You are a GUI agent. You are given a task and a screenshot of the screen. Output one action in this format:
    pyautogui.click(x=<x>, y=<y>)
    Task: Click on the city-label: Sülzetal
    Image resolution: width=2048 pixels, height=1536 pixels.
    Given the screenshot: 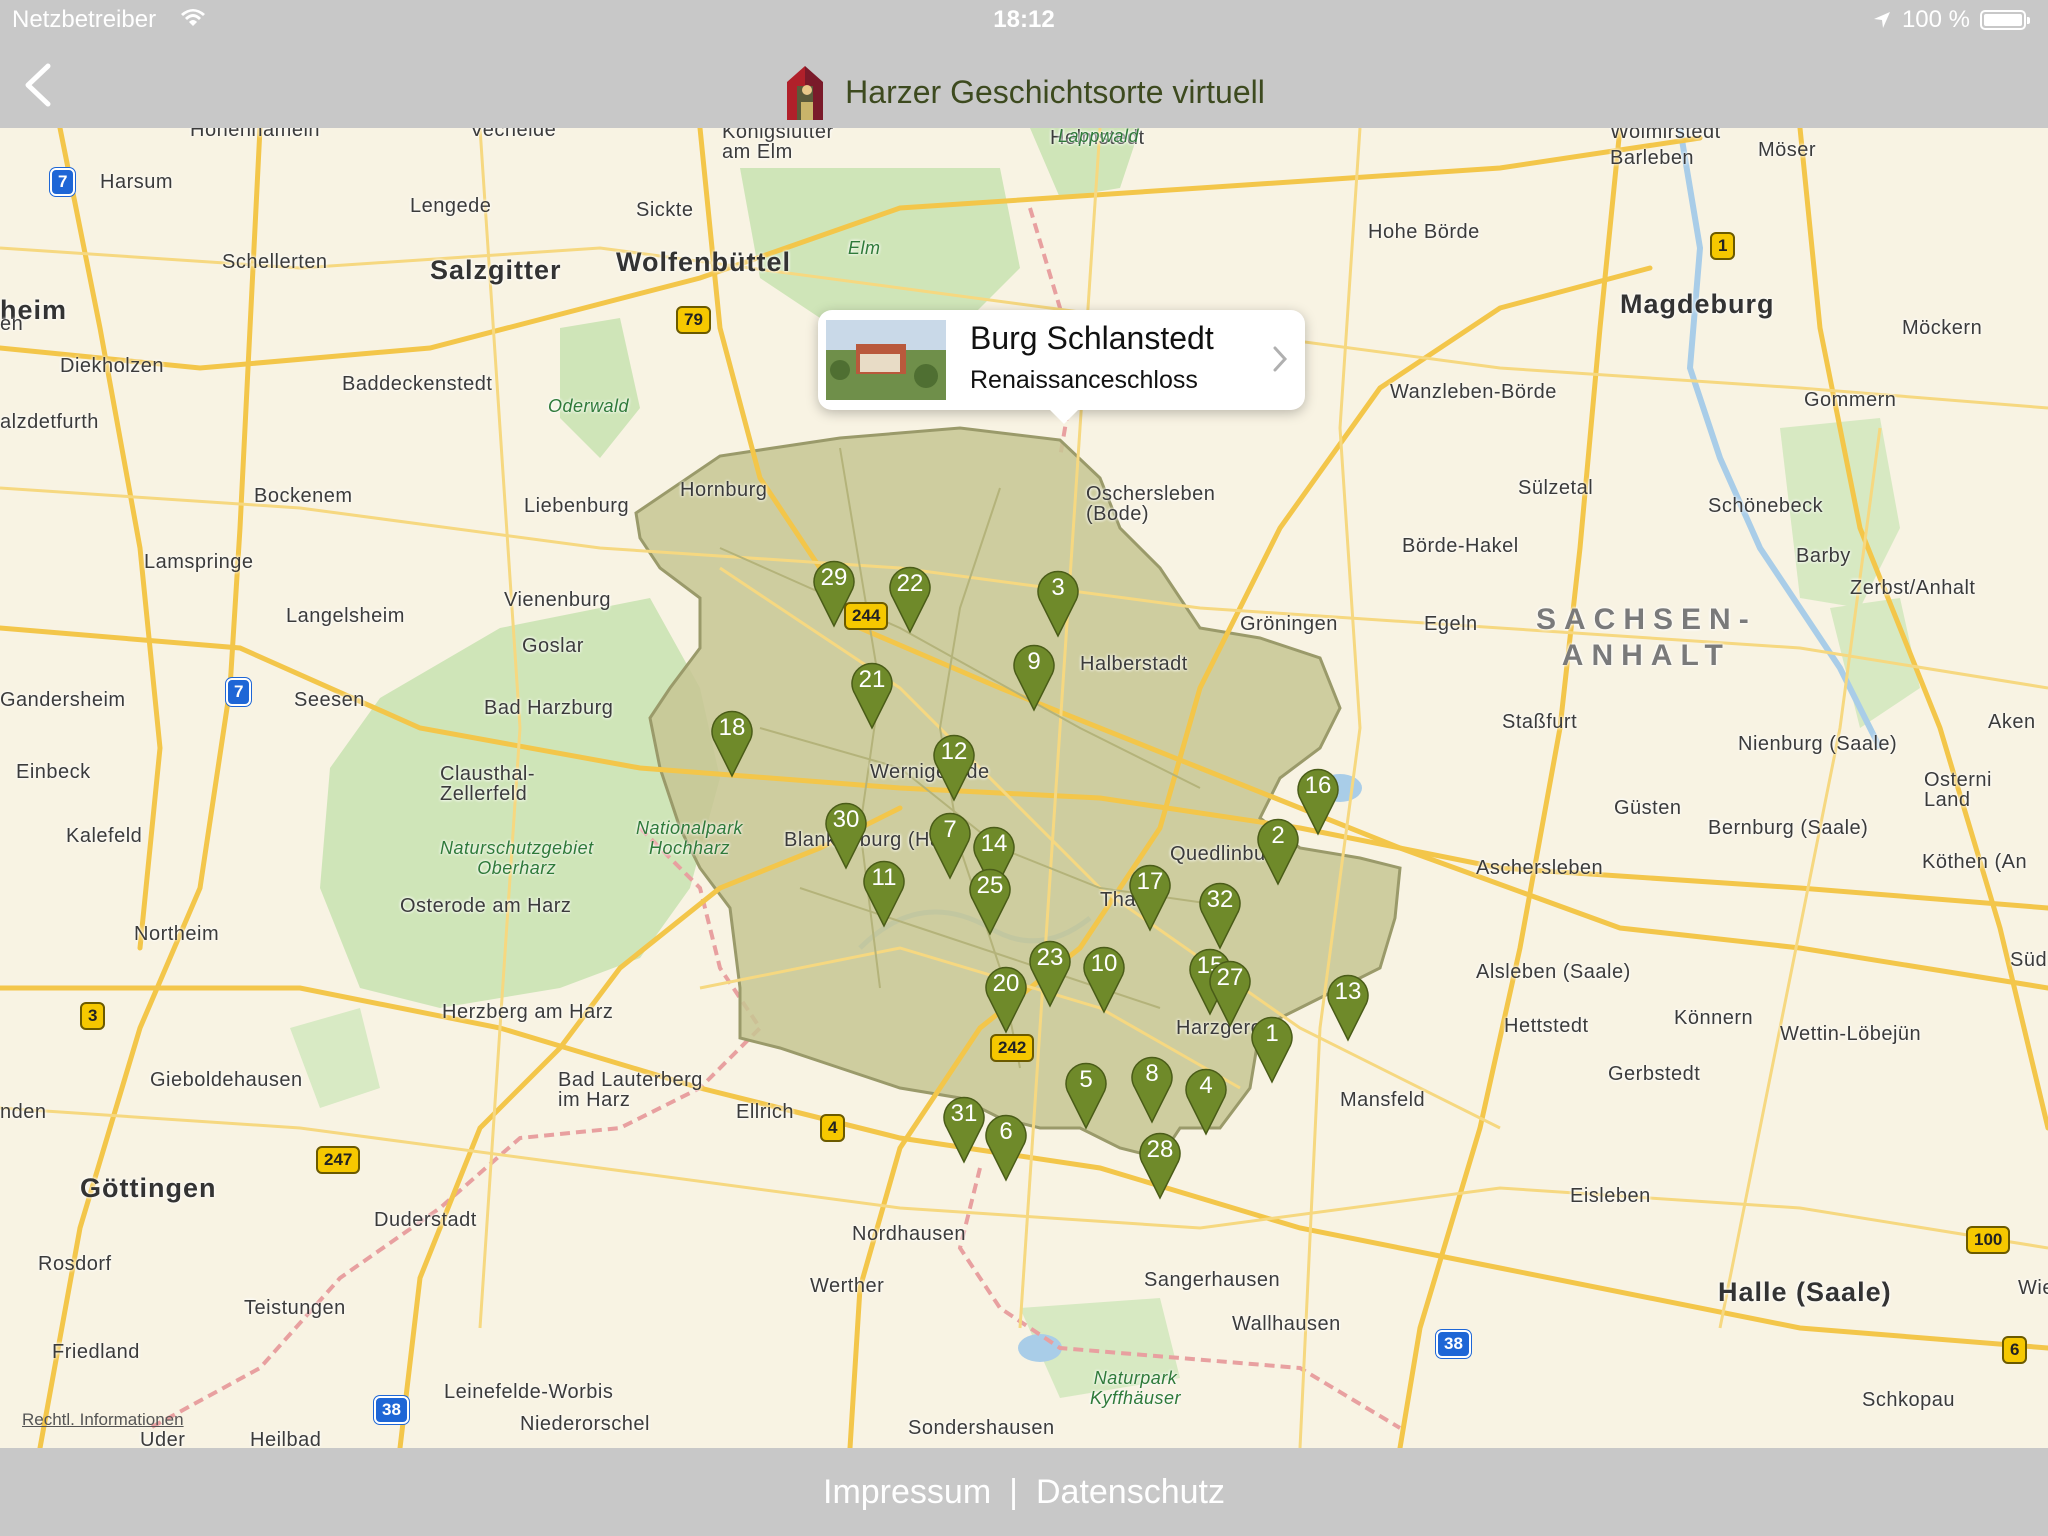 What is the action you would take?
    pyautogui.click(x=1556, y=488)
    